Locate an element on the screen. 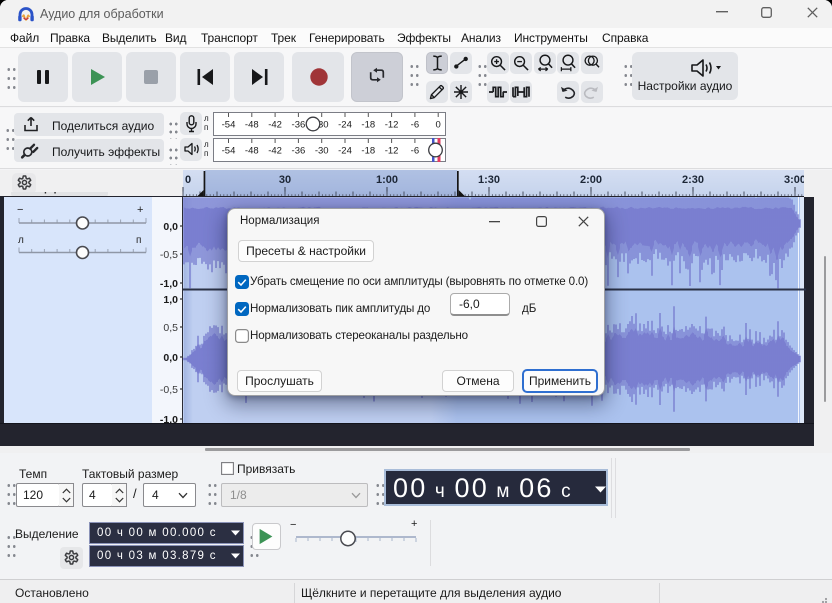  svg-text: 30 is located at coordinates (285, 180).